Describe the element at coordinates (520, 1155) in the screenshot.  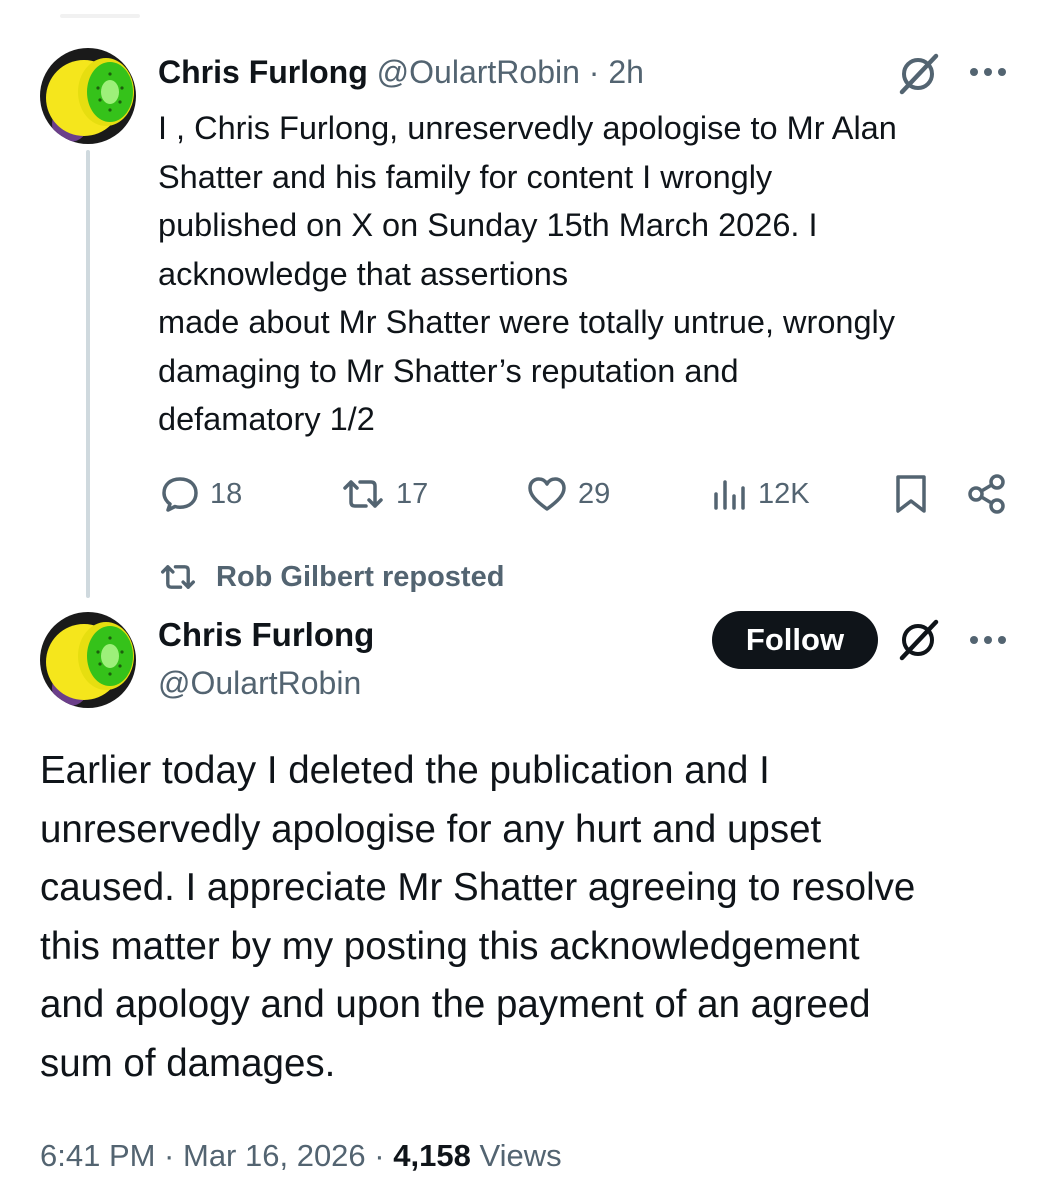
I see `views-label: Views` at that location.